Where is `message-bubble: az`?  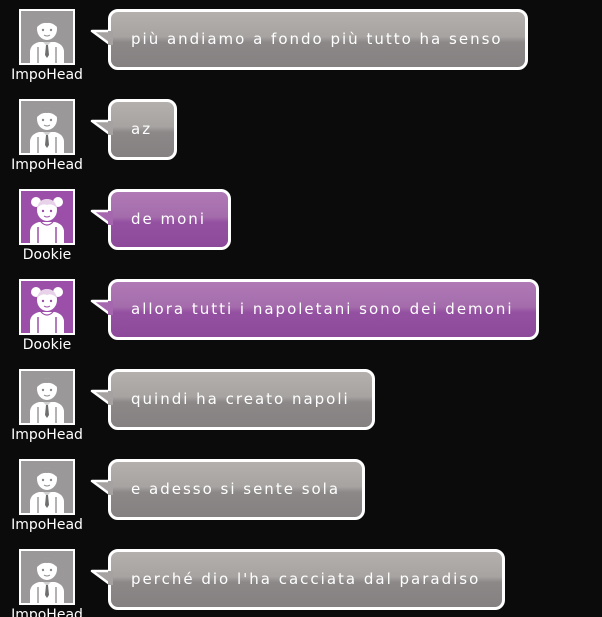
message-bubble: az is located at coordinates (143, 129).